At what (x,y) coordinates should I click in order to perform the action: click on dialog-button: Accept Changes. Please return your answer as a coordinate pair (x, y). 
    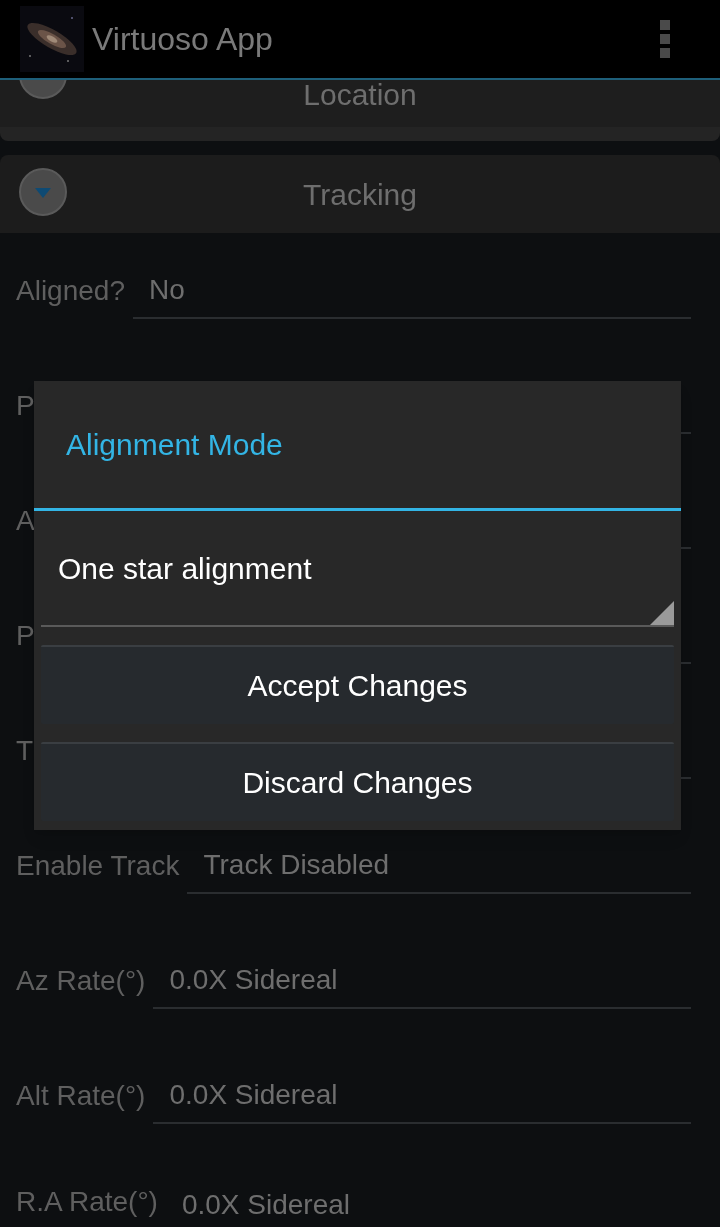
    Looking at the image, I should click on (357, 684).